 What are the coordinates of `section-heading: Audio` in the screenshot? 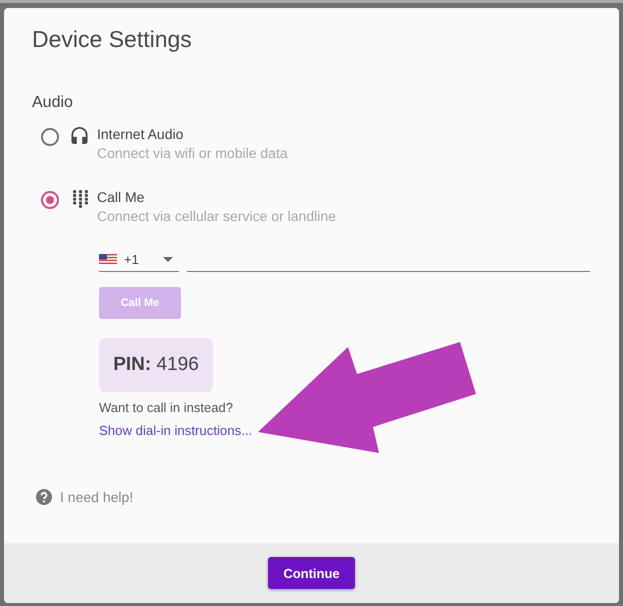 It's located at (52, 103).